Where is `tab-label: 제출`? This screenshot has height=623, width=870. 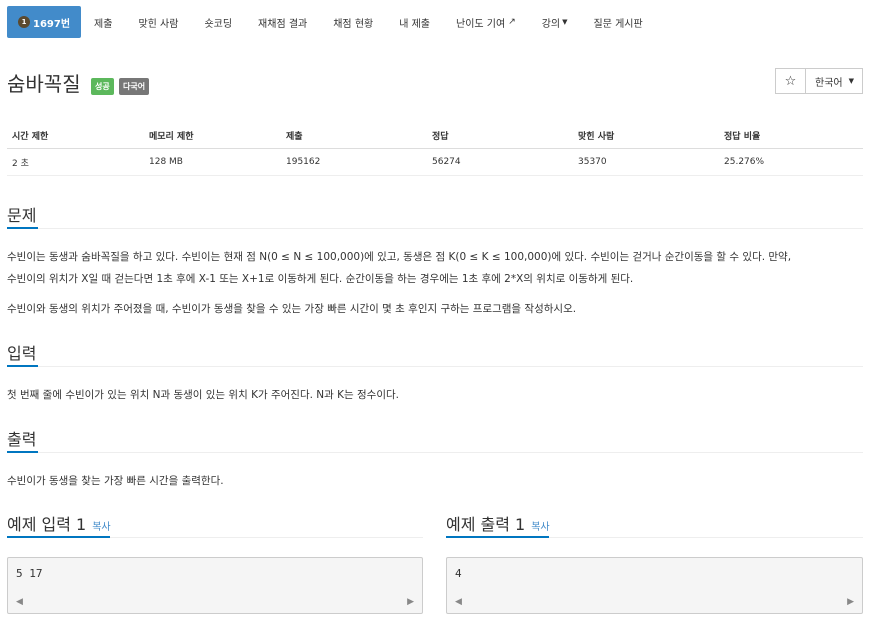 tab-label: 제출 is located at coordinates (103, 24).